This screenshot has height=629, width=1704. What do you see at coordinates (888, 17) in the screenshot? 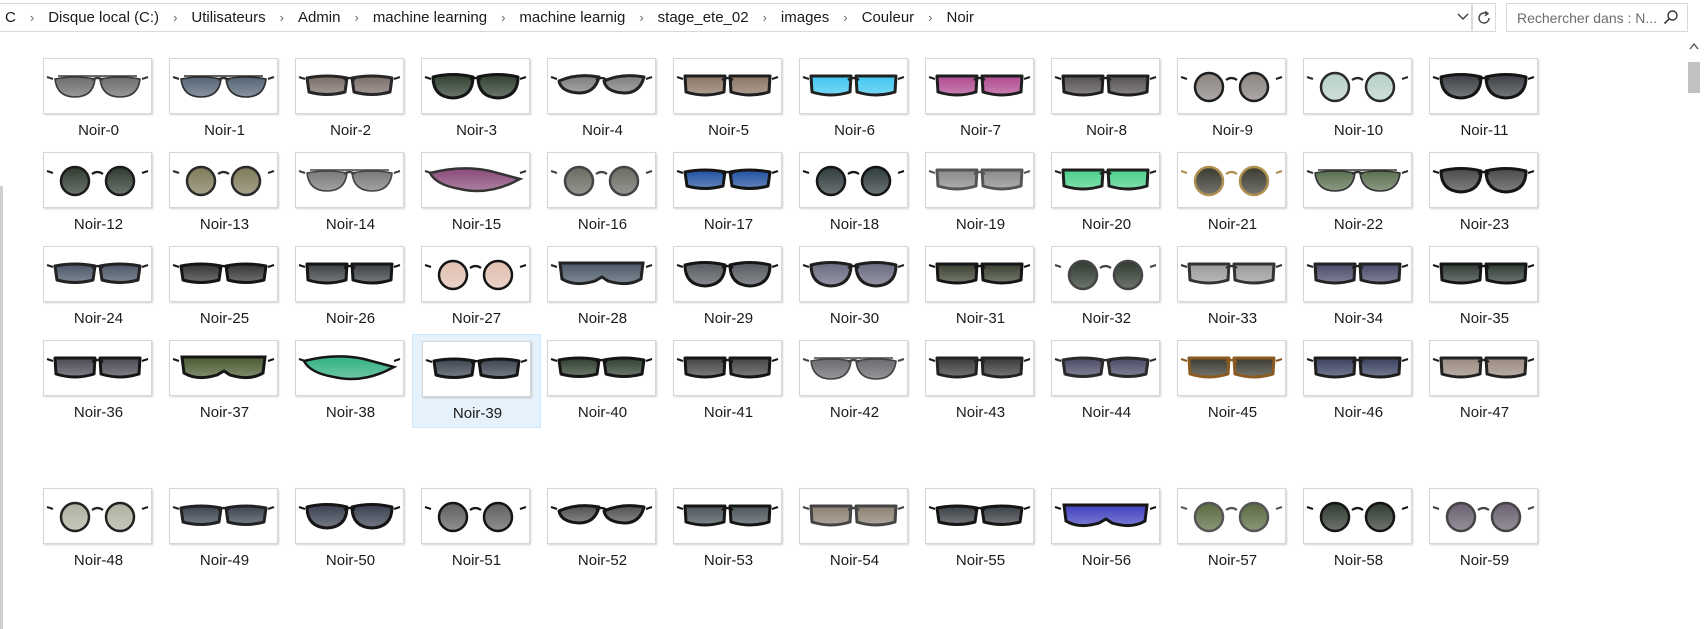
I see `breadcrumb-item: Couleur` at bounding box center [888, 17].